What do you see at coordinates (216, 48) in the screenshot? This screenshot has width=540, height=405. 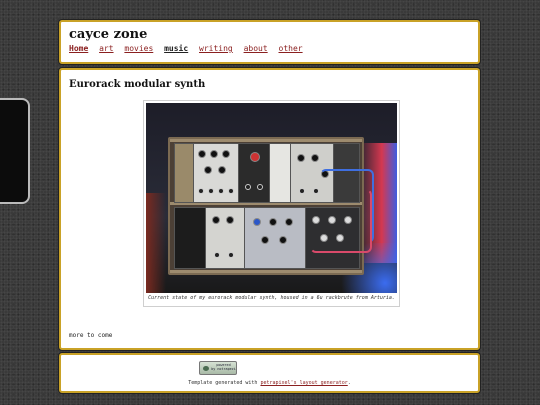 I see `nav-link-writing: writing` at bounding box center [216, 48].